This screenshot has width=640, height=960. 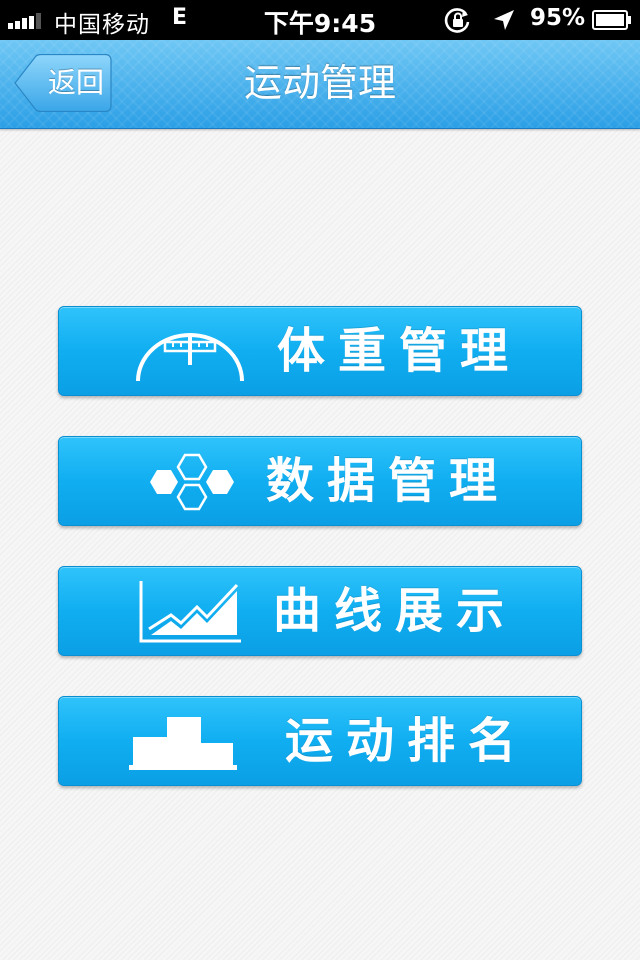 I want to click on weight-scale-icon, so click(x=190, y=357).